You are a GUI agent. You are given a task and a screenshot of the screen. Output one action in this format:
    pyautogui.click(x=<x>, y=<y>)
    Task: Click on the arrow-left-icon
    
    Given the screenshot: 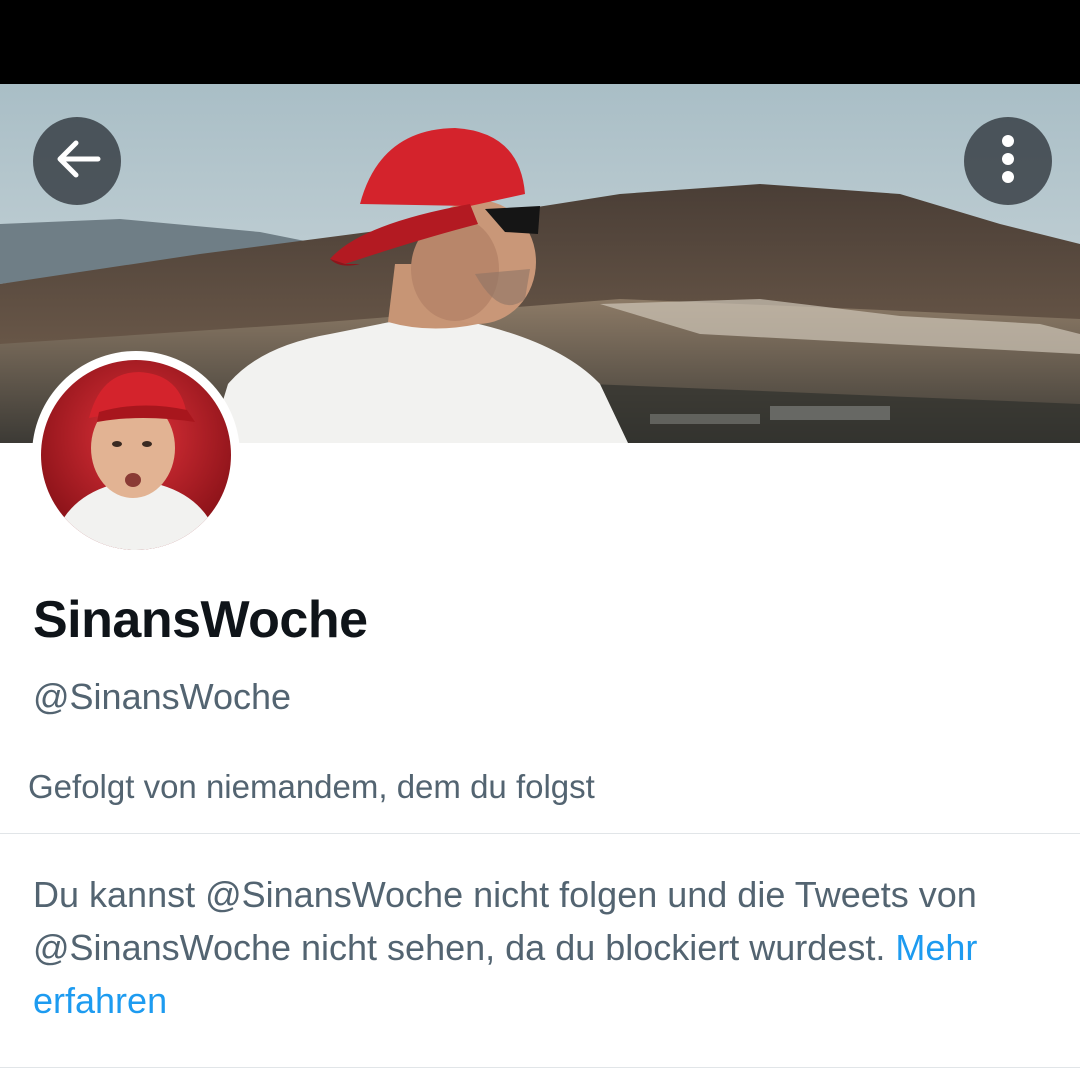 What is the action you would take?
    pyautogui.click(x=77, y=161)
    